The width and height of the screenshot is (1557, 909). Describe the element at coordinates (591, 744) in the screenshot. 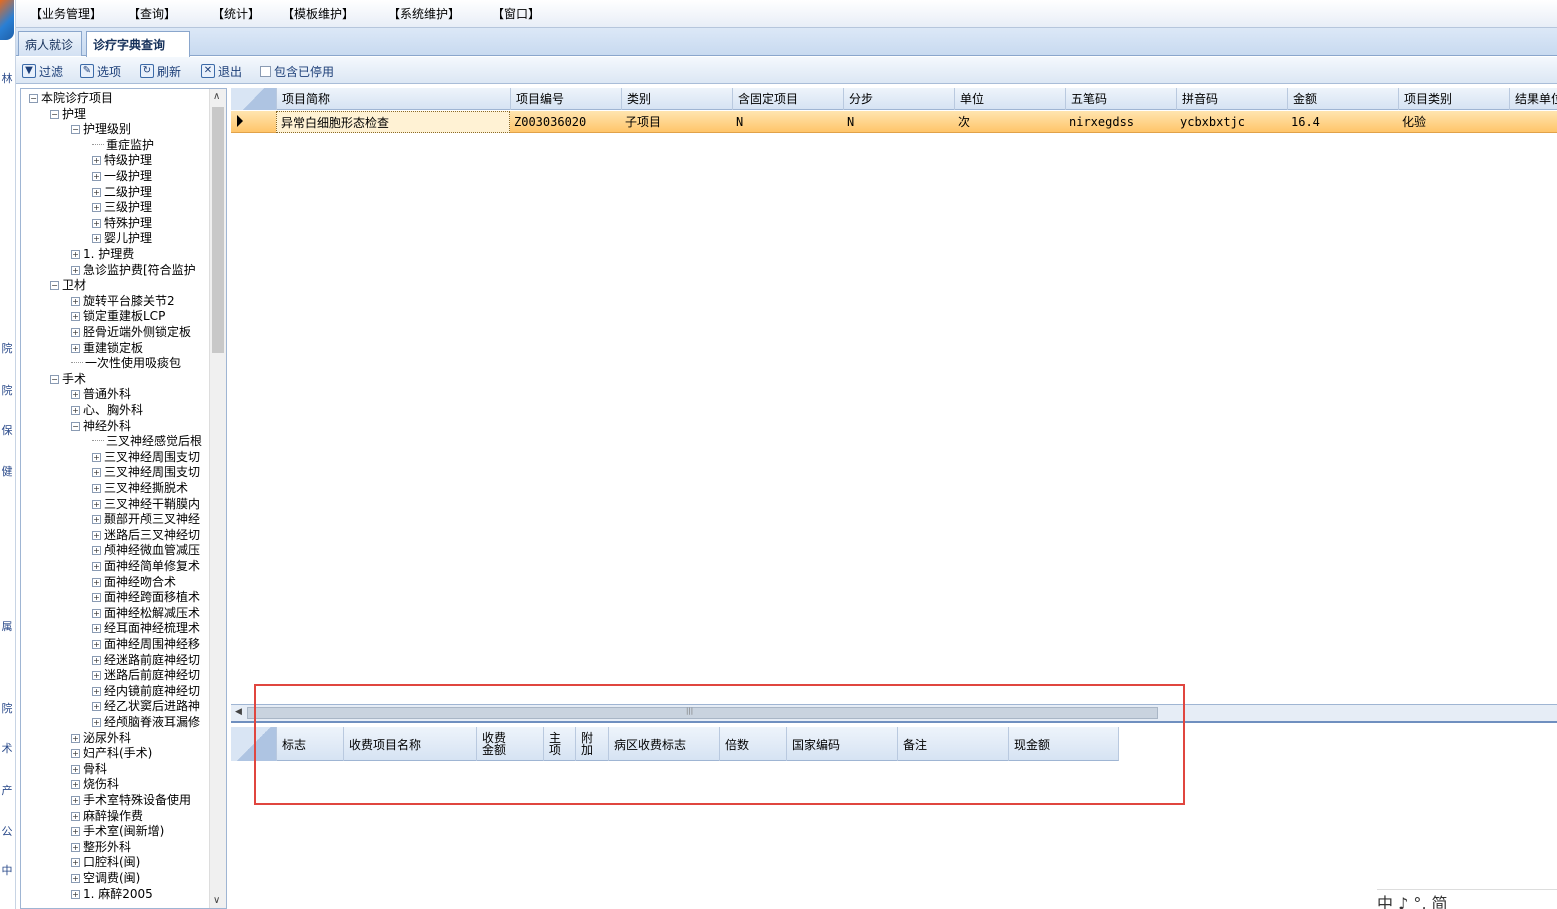

I see `col-header-additional: 附 加` at that location.